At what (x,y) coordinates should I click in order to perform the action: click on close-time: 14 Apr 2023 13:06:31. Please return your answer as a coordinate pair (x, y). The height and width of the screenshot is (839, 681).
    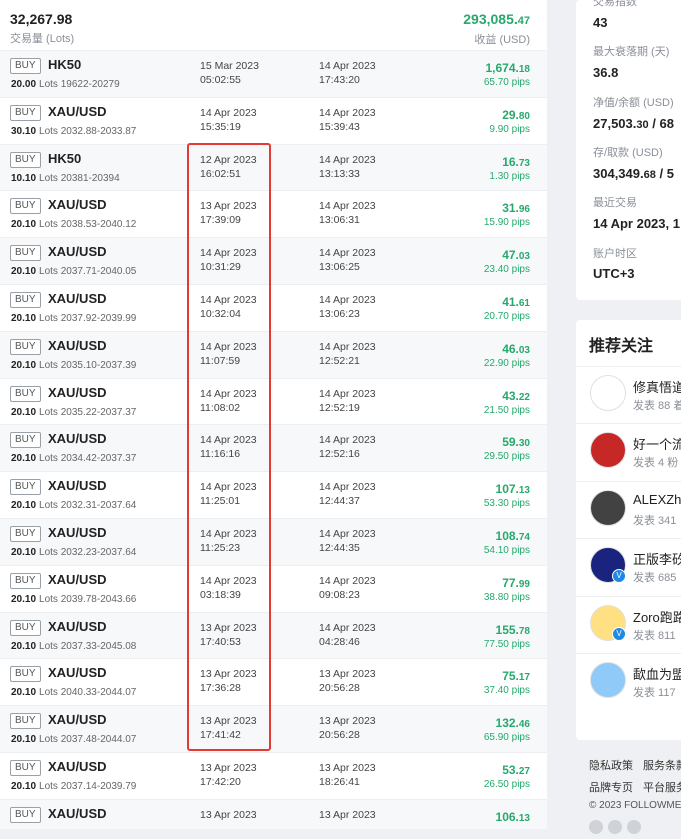
    Looking at the image, I should click on (347, 213).